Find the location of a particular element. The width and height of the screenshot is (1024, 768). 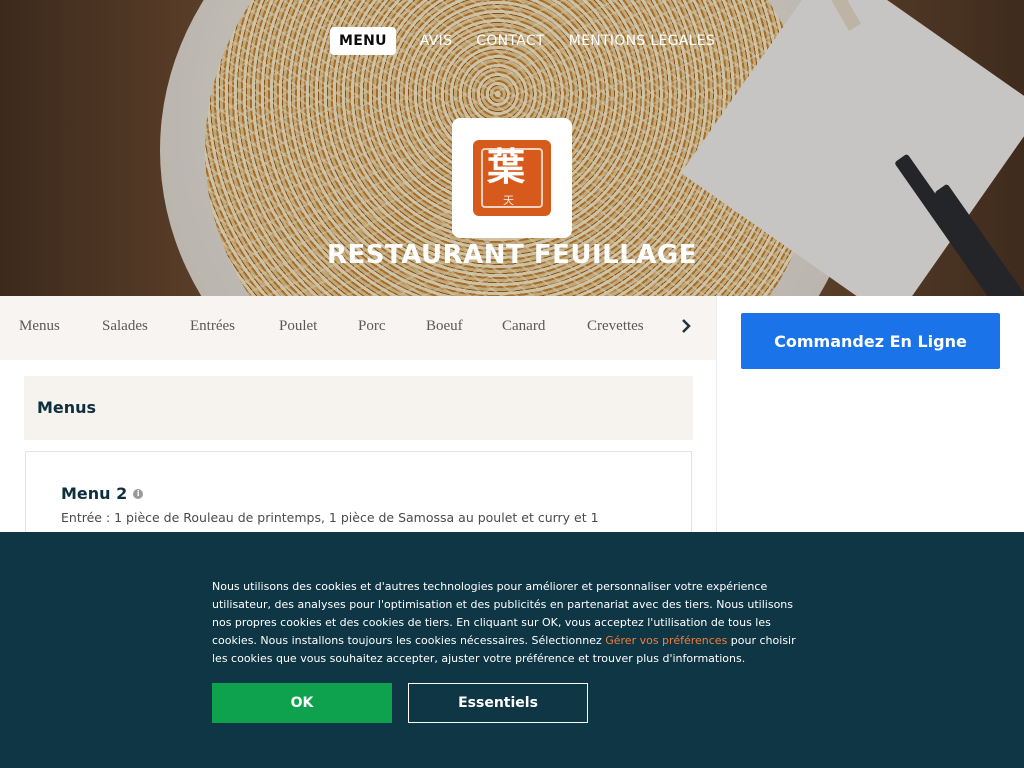

info-icon: i is located at coordinates (138, 493).